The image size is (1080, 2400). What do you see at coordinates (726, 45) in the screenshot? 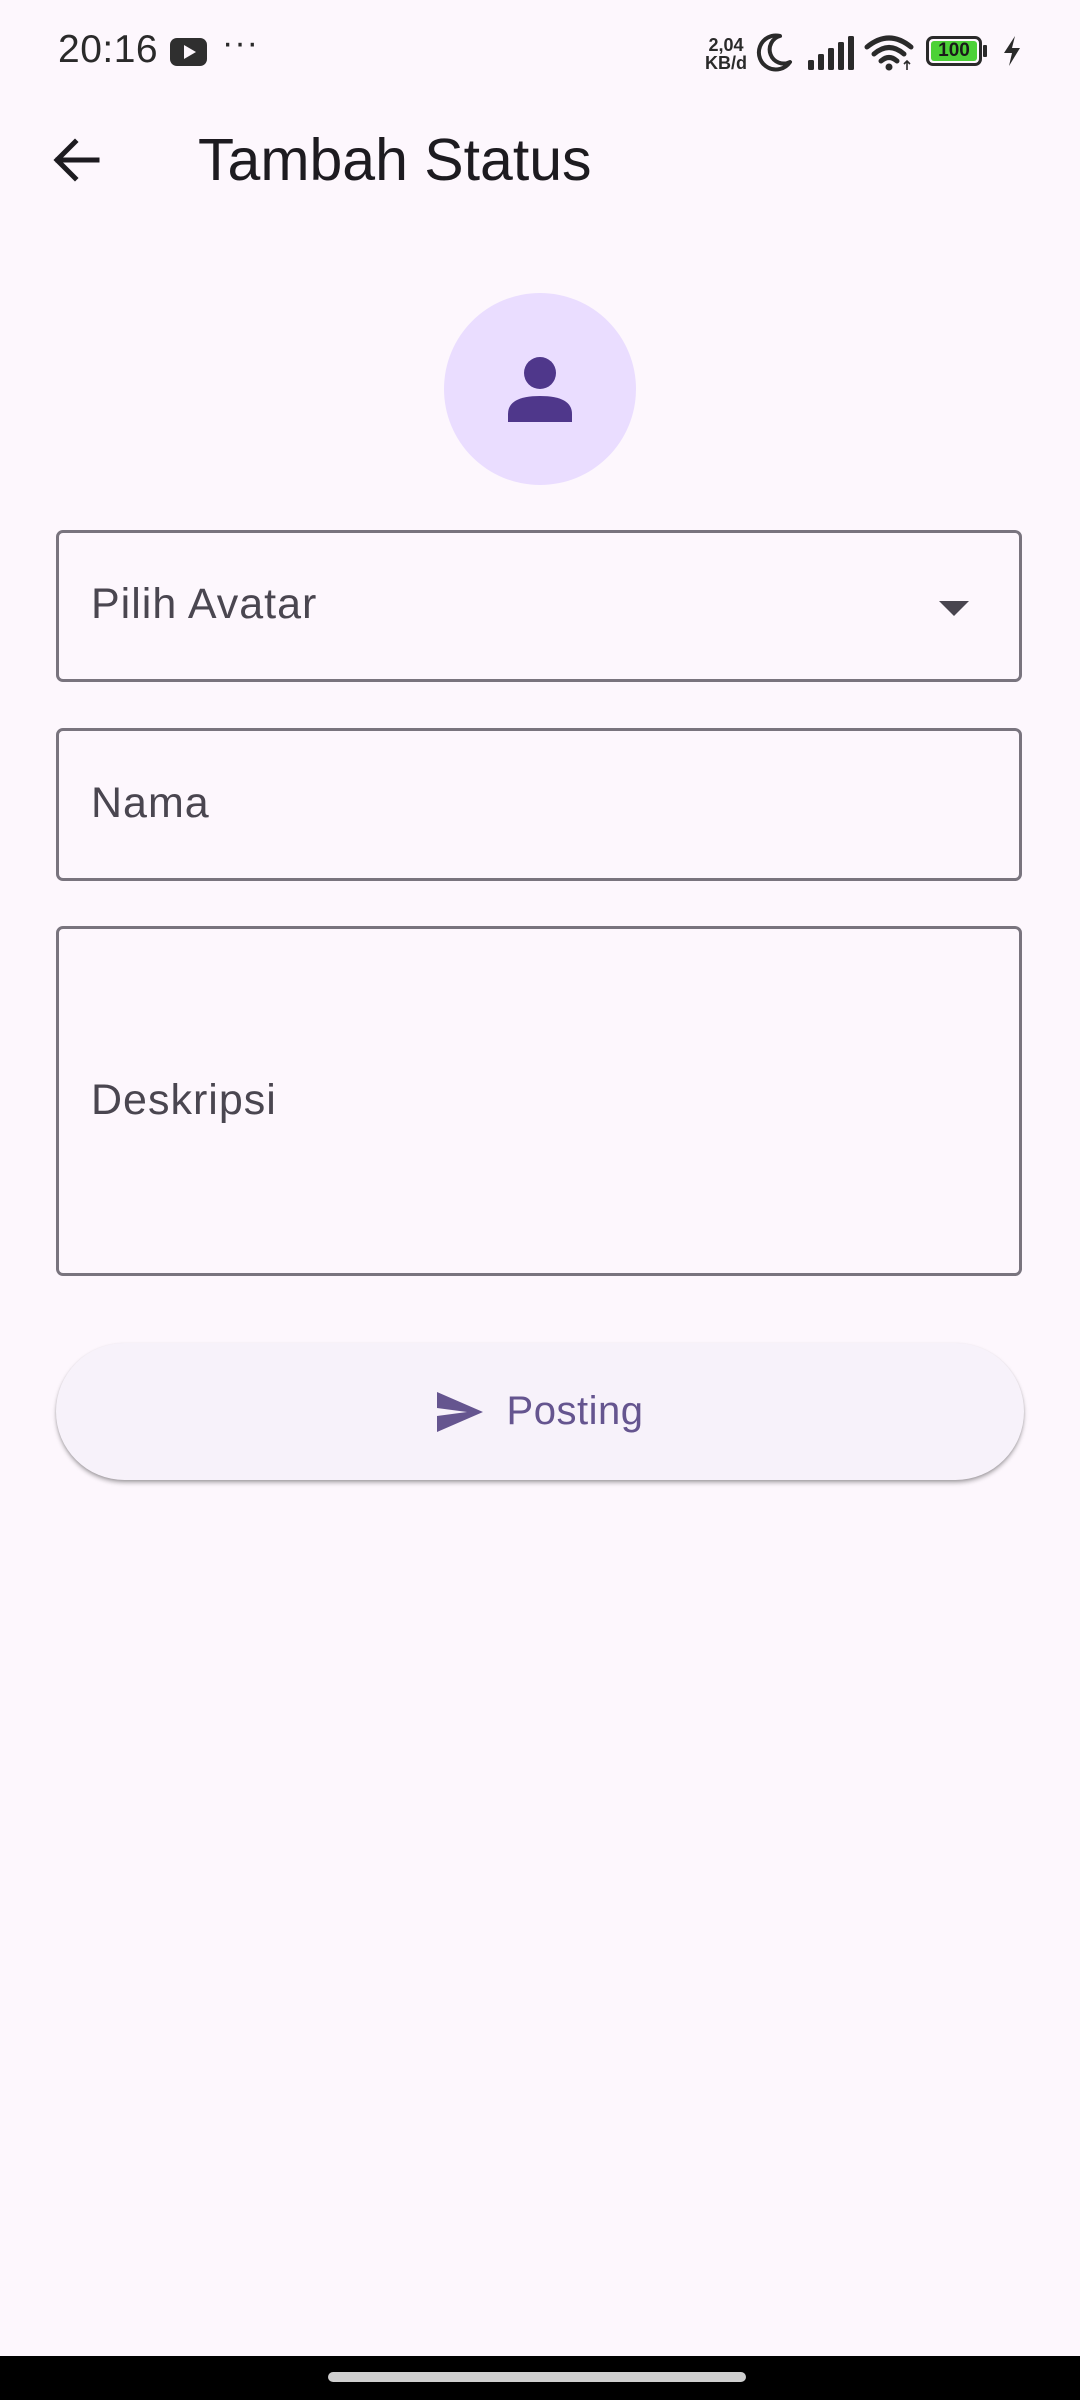
I see `network-speed-value: 2,04` at bounding box center [726, 45].